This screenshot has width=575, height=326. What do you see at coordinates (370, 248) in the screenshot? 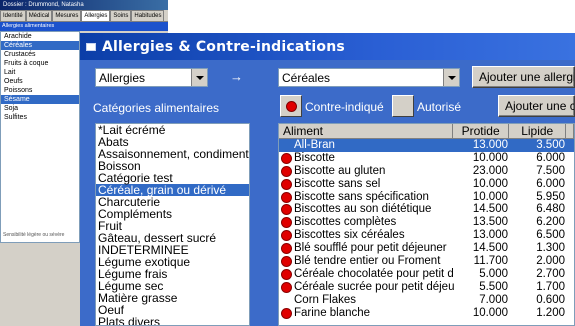
I see `aliment-name: Blé soufflé pour petit déjeuner` at bounding box center [370, 248].